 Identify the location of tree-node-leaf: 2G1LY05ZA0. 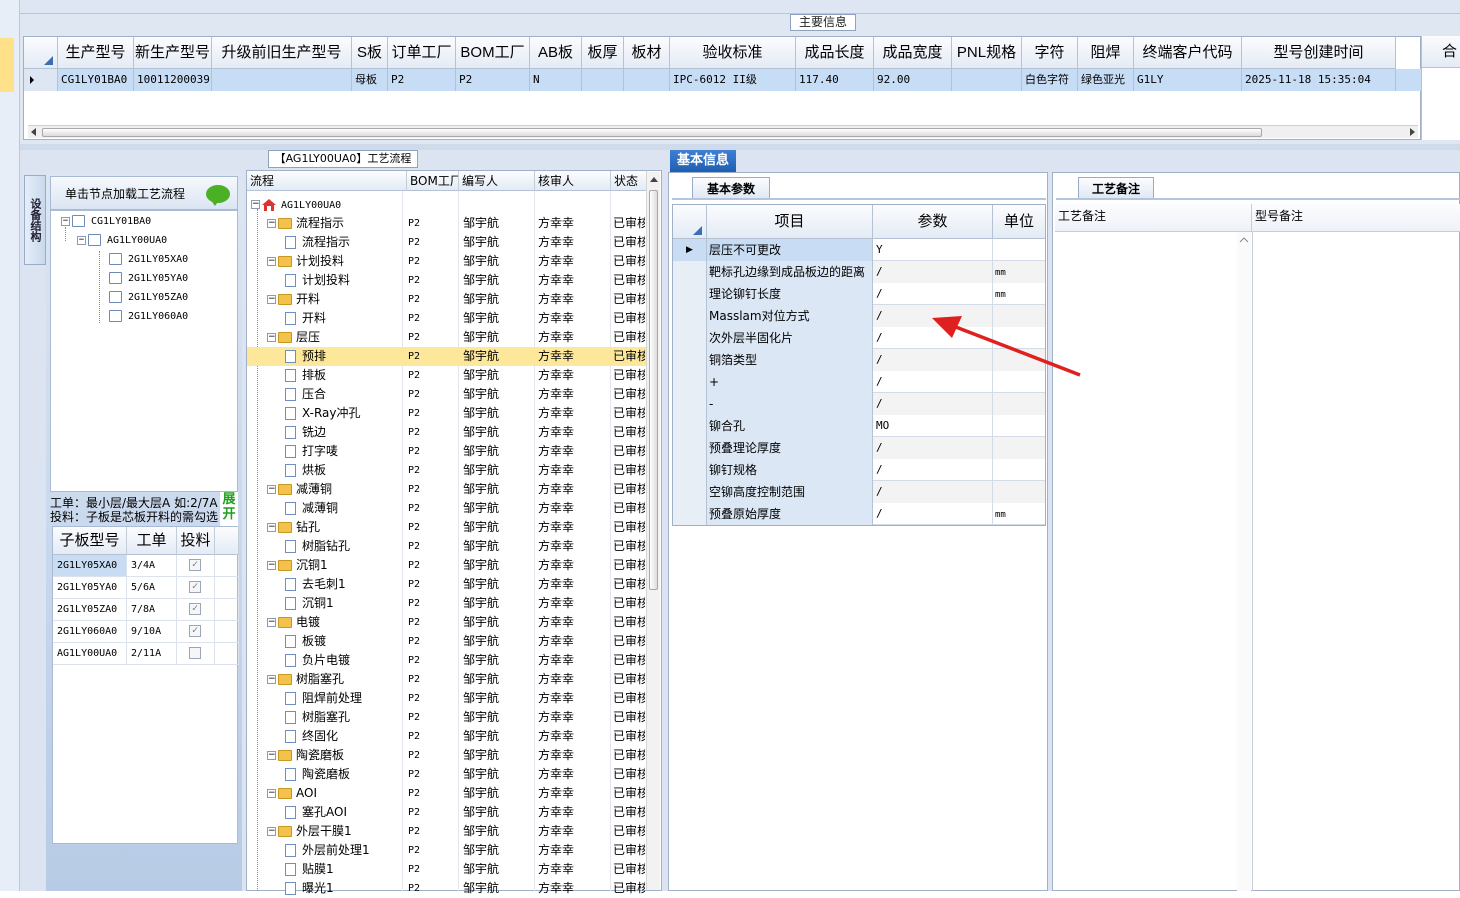
(148, 298).